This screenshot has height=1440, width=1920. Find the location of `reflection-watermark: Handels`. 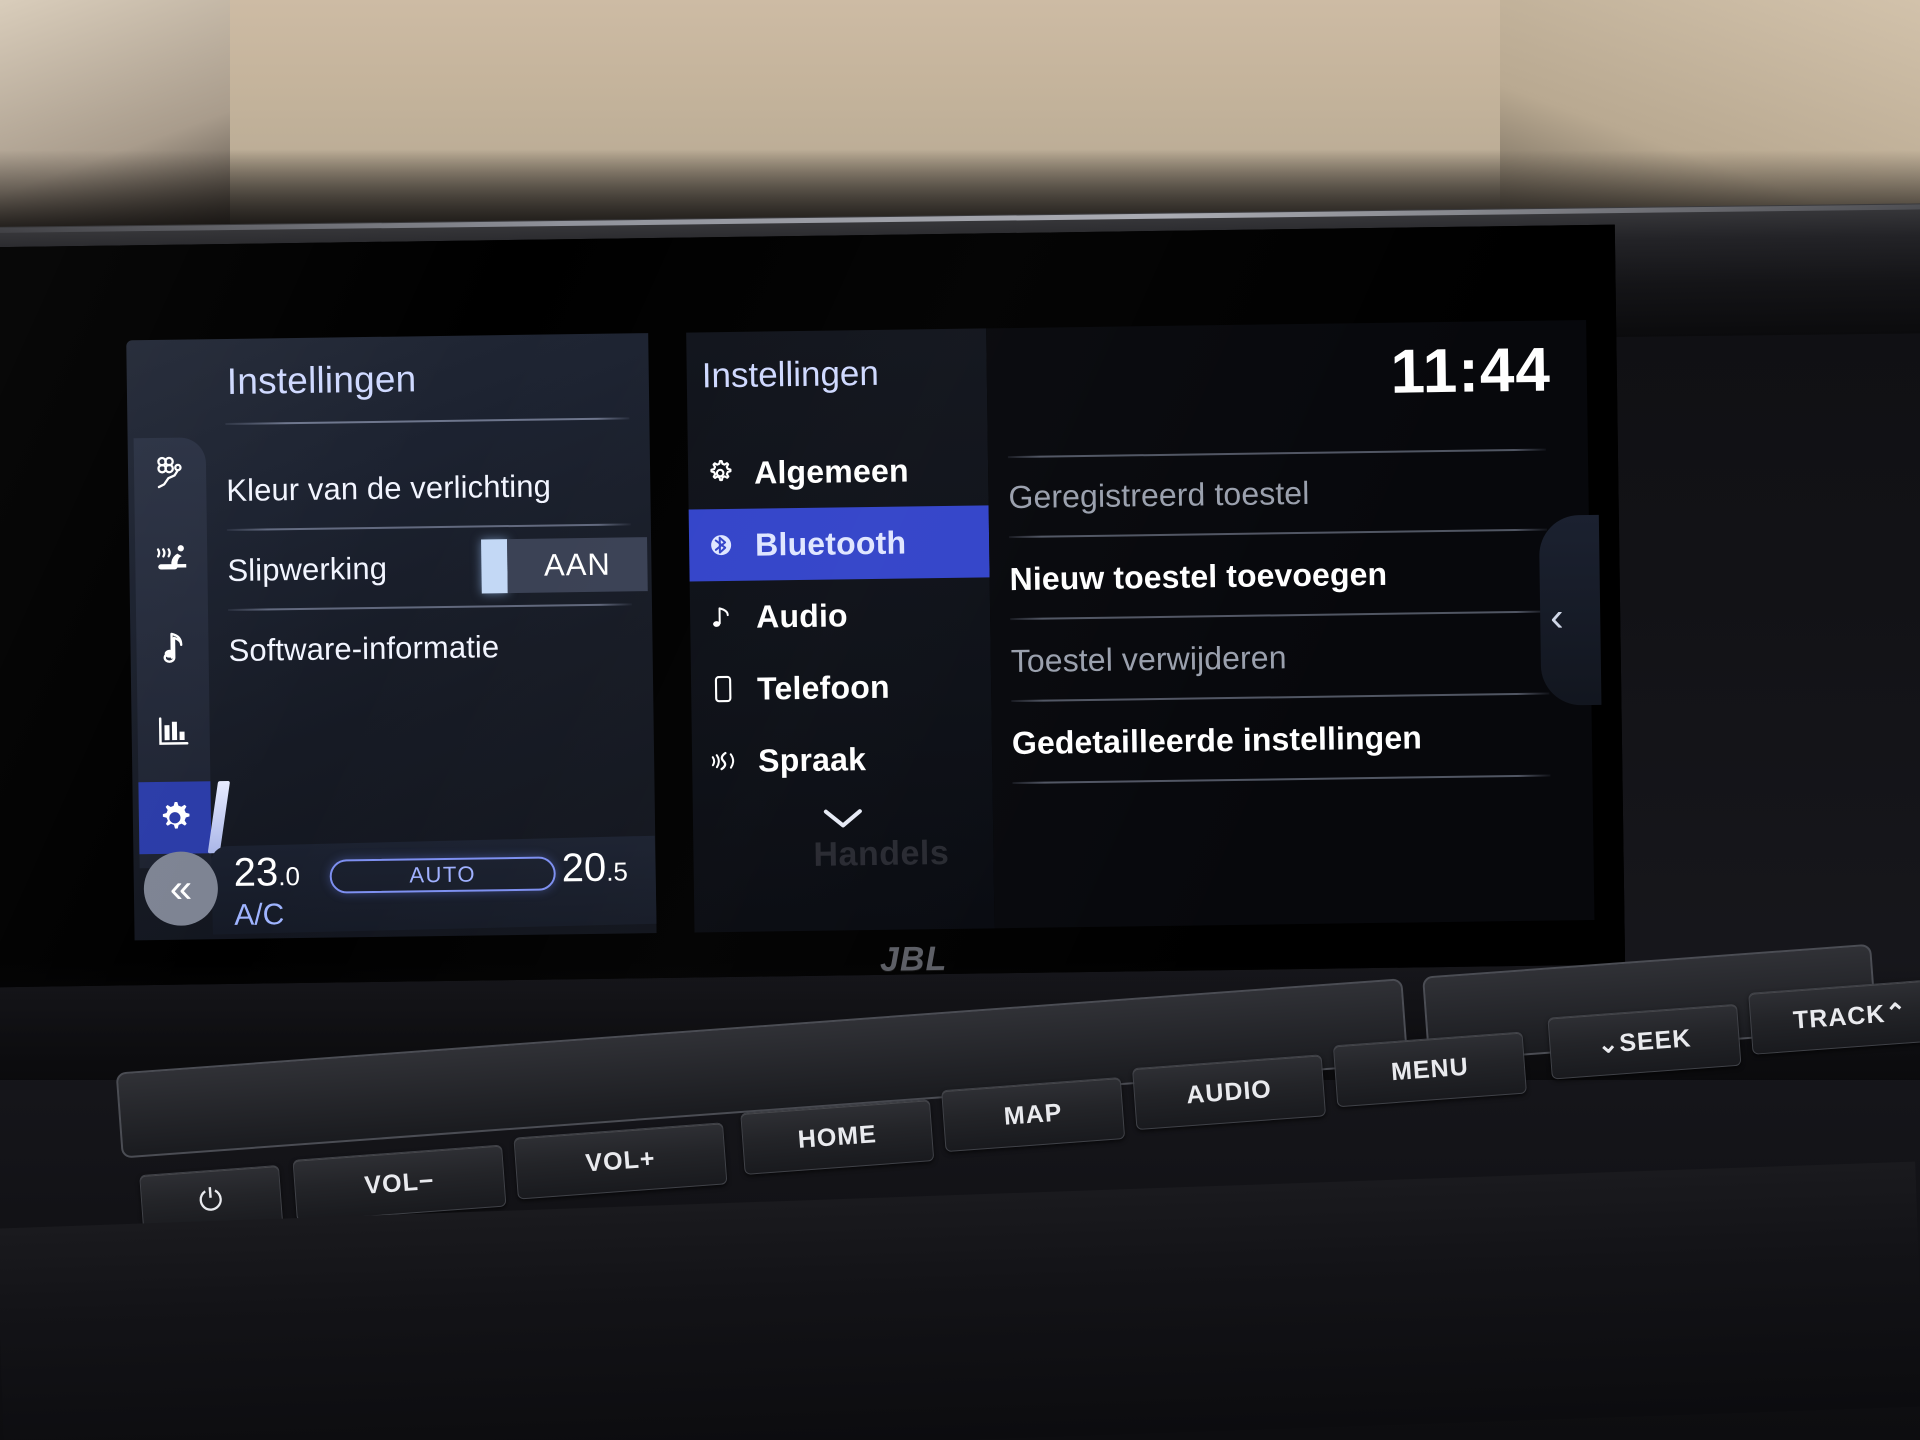

reflection-watermark: Handels is located at coordinates (881, 853).